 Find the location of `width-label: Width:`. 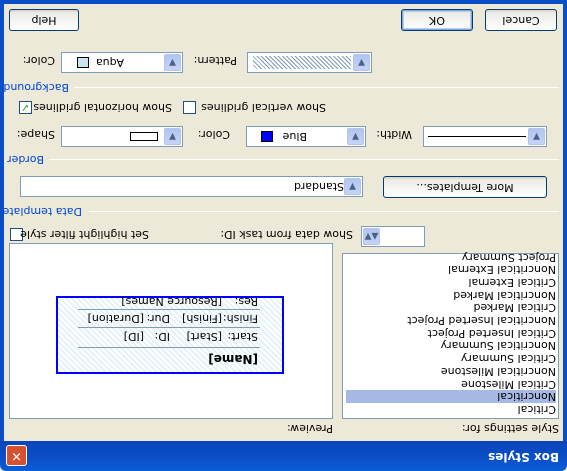

width-label: Width: is located at coordinates (394, 134).